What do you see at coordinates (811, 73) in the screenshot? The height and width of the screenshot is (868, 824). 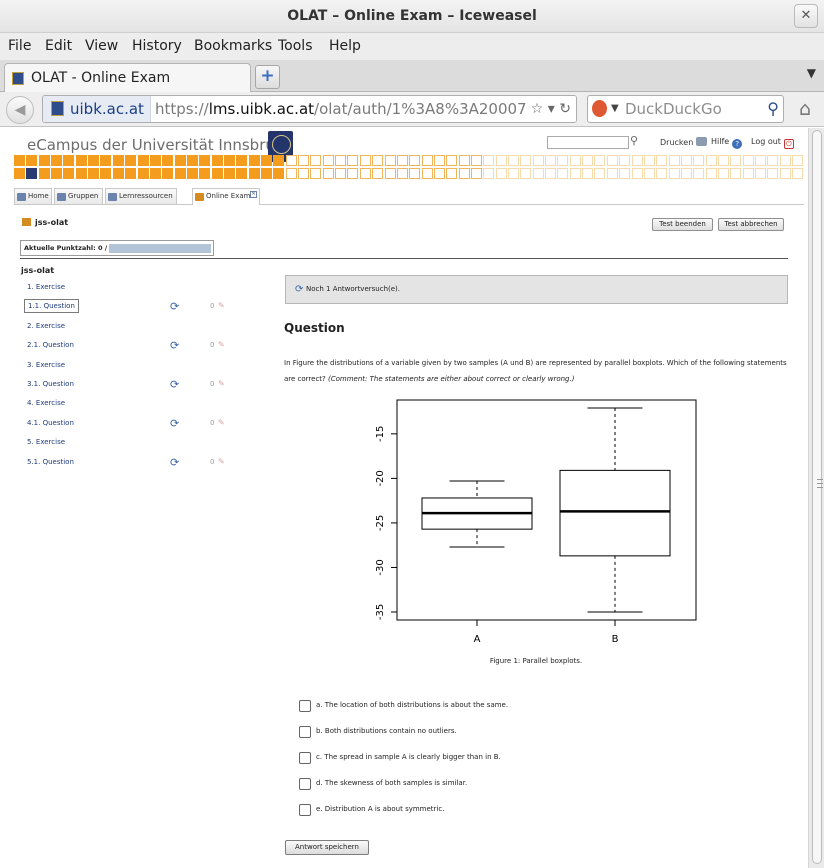 I see `tab-list-chevron-icon: ▼` at bounding box center [811, 73].